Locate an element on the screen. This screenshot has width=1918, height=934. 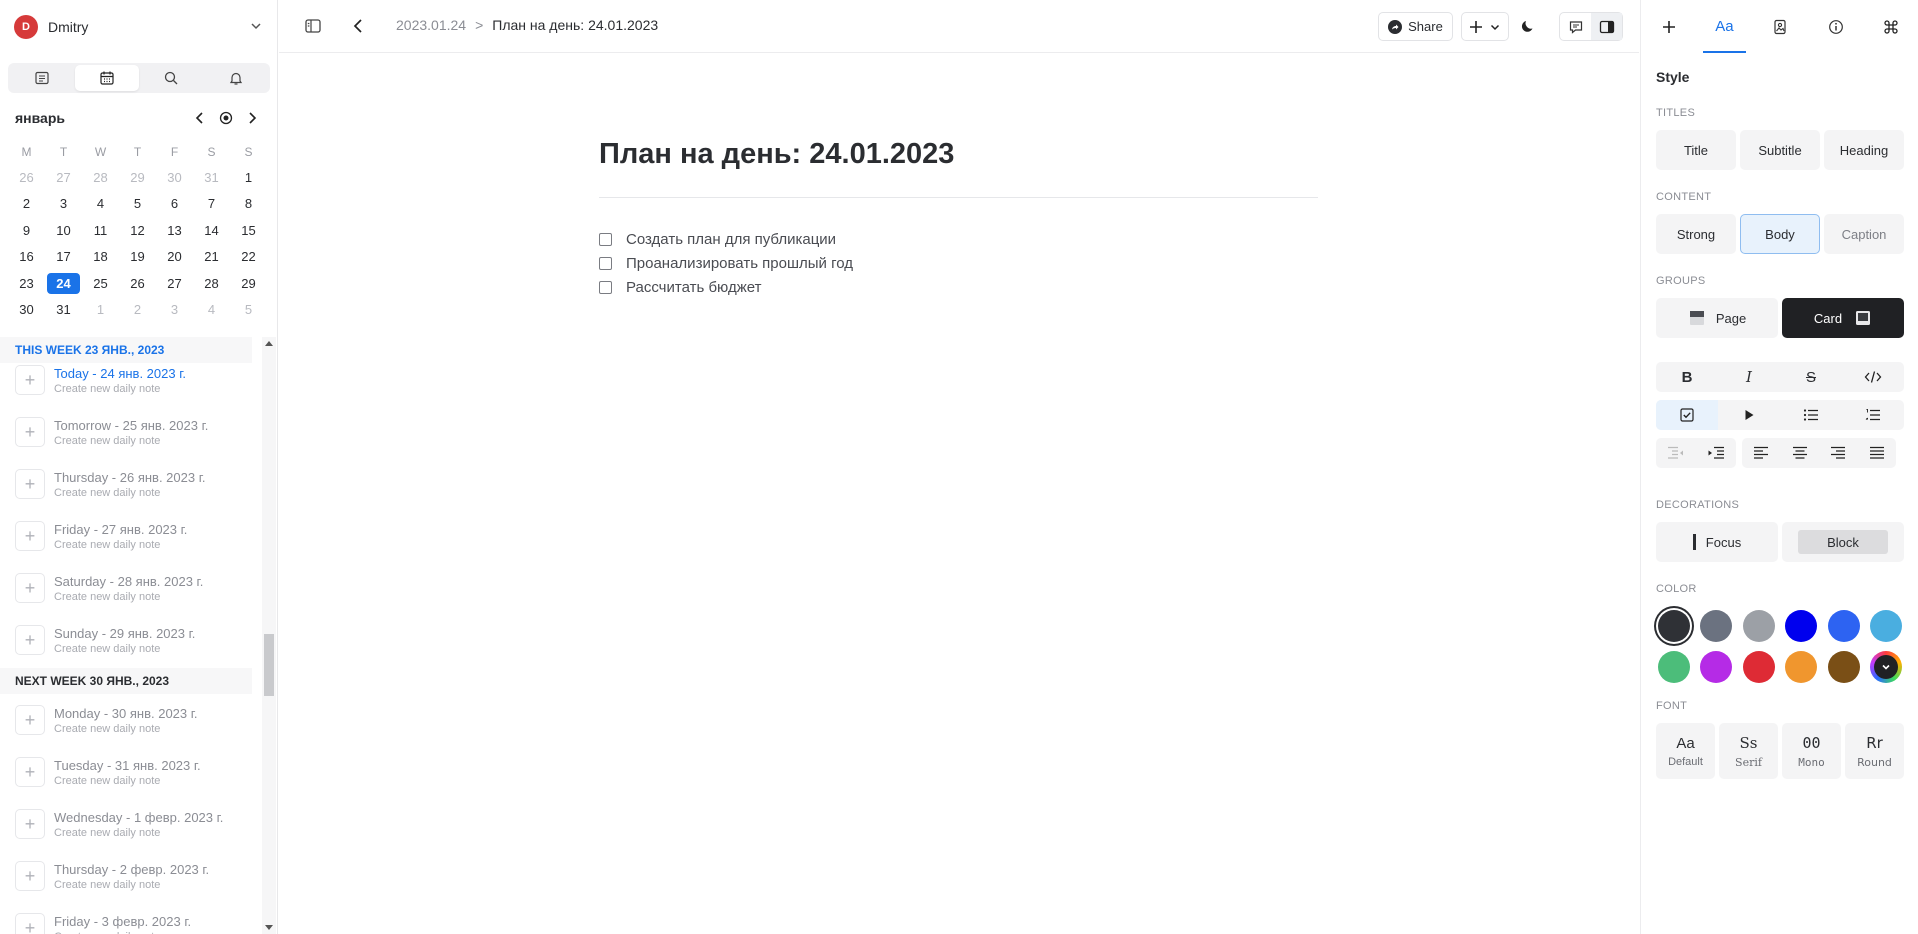
calendar-day: 11 is located at coordinates (100, 230).